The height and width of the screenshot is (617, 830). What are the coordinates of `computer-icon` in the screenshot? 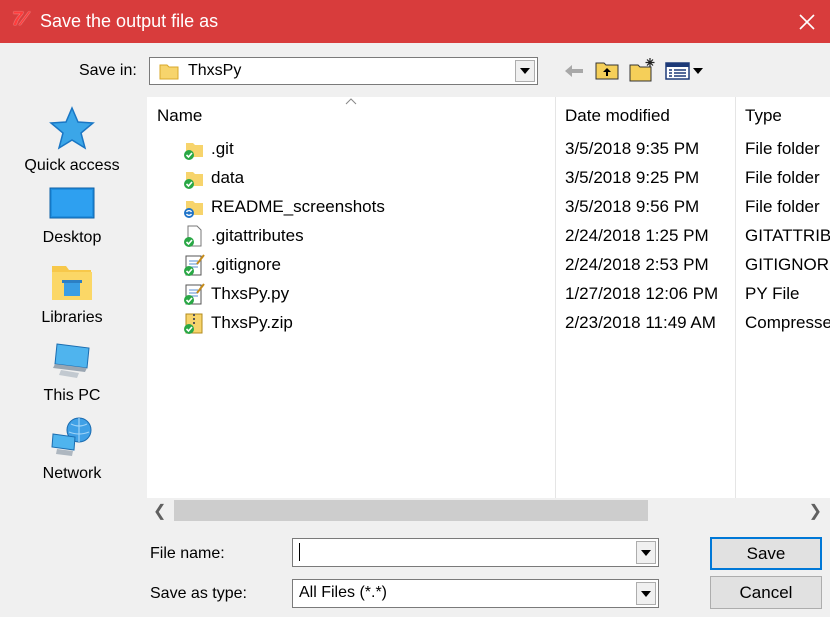 It's located at (71, 360).